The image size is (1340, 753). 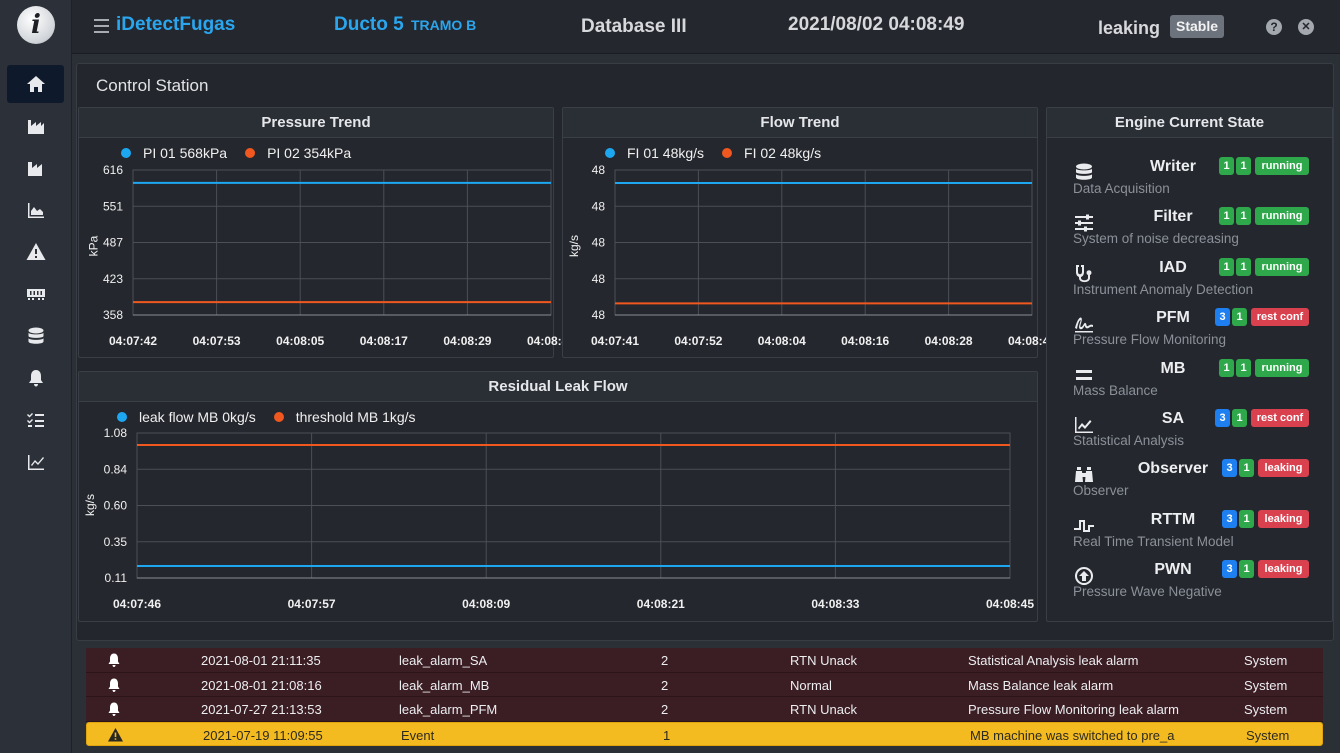 I want to click on pipeline-section: TRAMO B, so click(x=443, y=25).